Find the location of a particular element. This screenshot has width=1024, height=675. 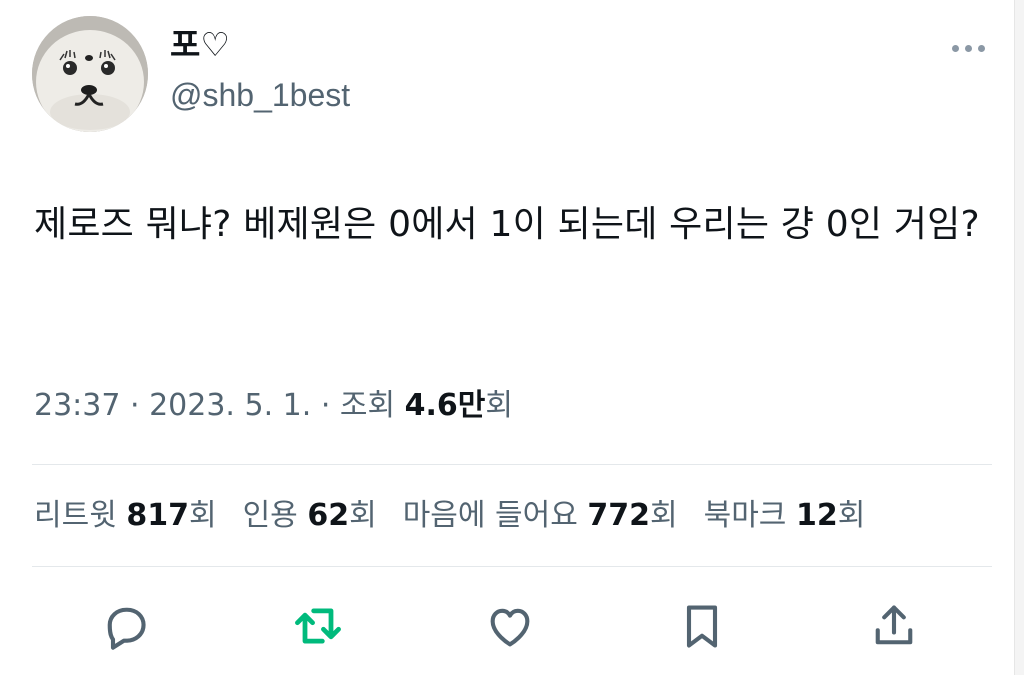

stat-value: 817 is located at coordinates (157, 515).